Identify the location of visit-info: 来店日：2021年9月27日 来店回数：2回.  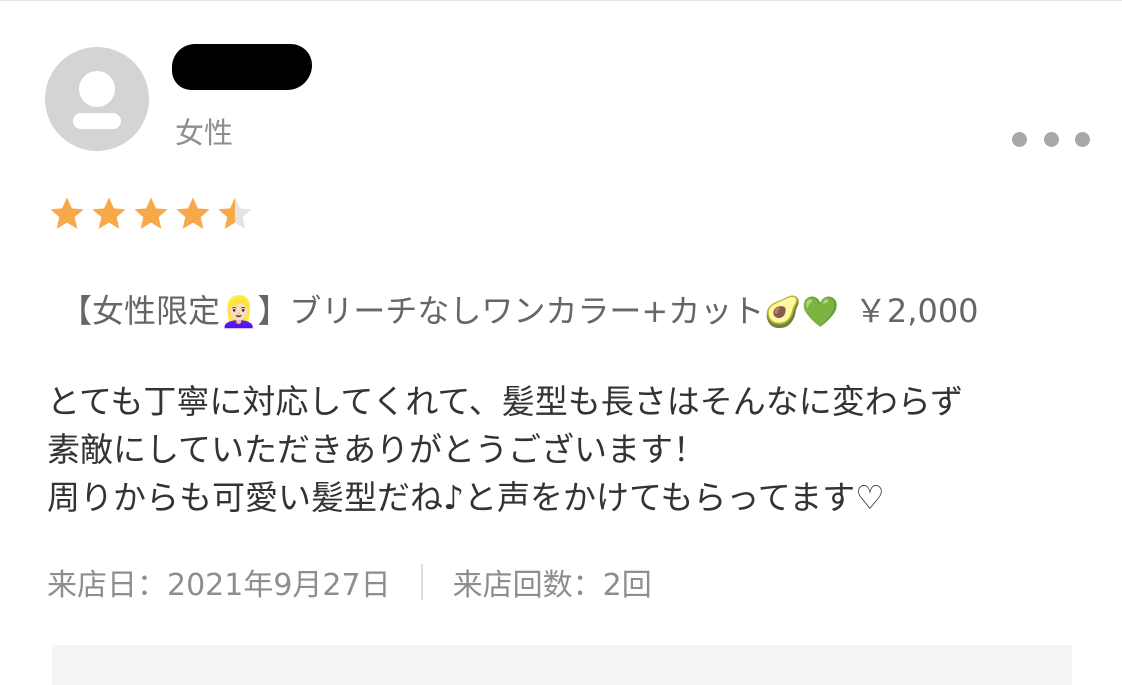
(349, 582).